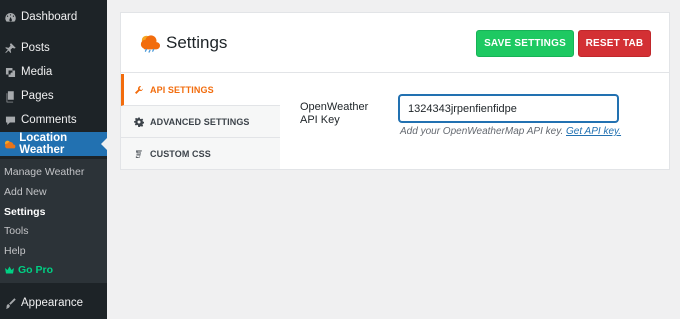 This screenshot has width=680, height=319. Describe the element at coordinates (44, 172) in the screenshot. I see `submenu-item-manage-weather: Manage Weather` at that location.